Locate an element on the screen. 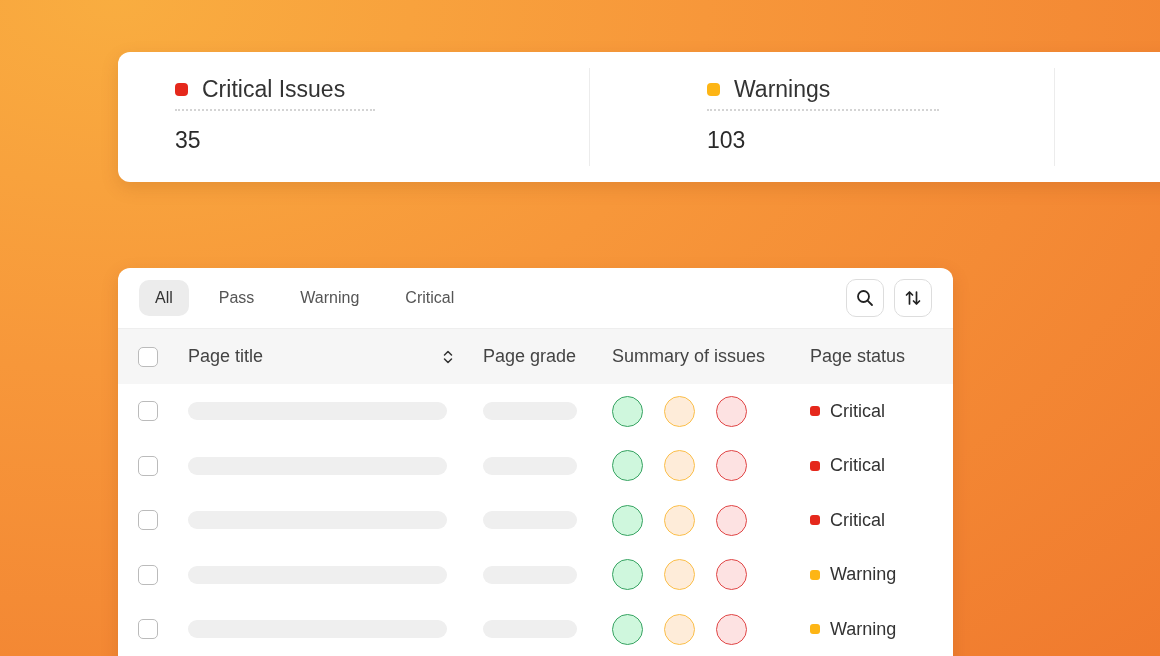 Image resolution: width=1160 pixels, height=656 pixels. filter-tab: Critical is located at coordinates (430, 298).